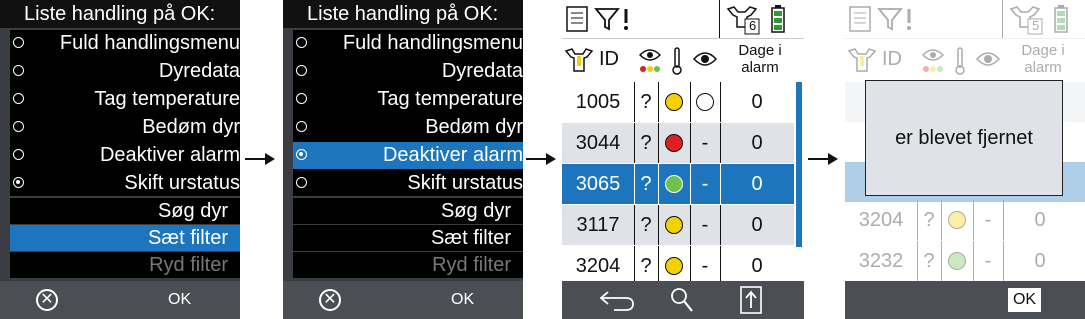 Image resolution: width=1085 pixels, height=319 pixels. I want to click on animal-id: 1005, so click(598, 102).